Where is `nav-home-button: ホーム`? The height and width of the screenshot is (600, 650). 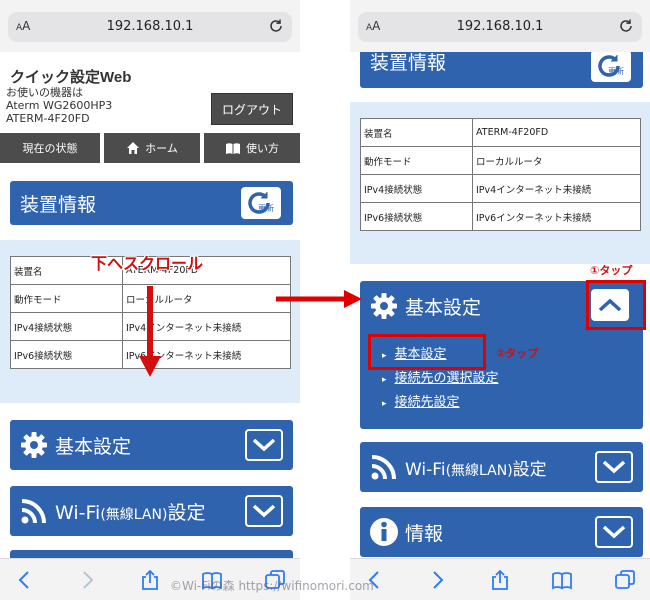 nav-home-button: ホーム is located at coordinates (152, 148).